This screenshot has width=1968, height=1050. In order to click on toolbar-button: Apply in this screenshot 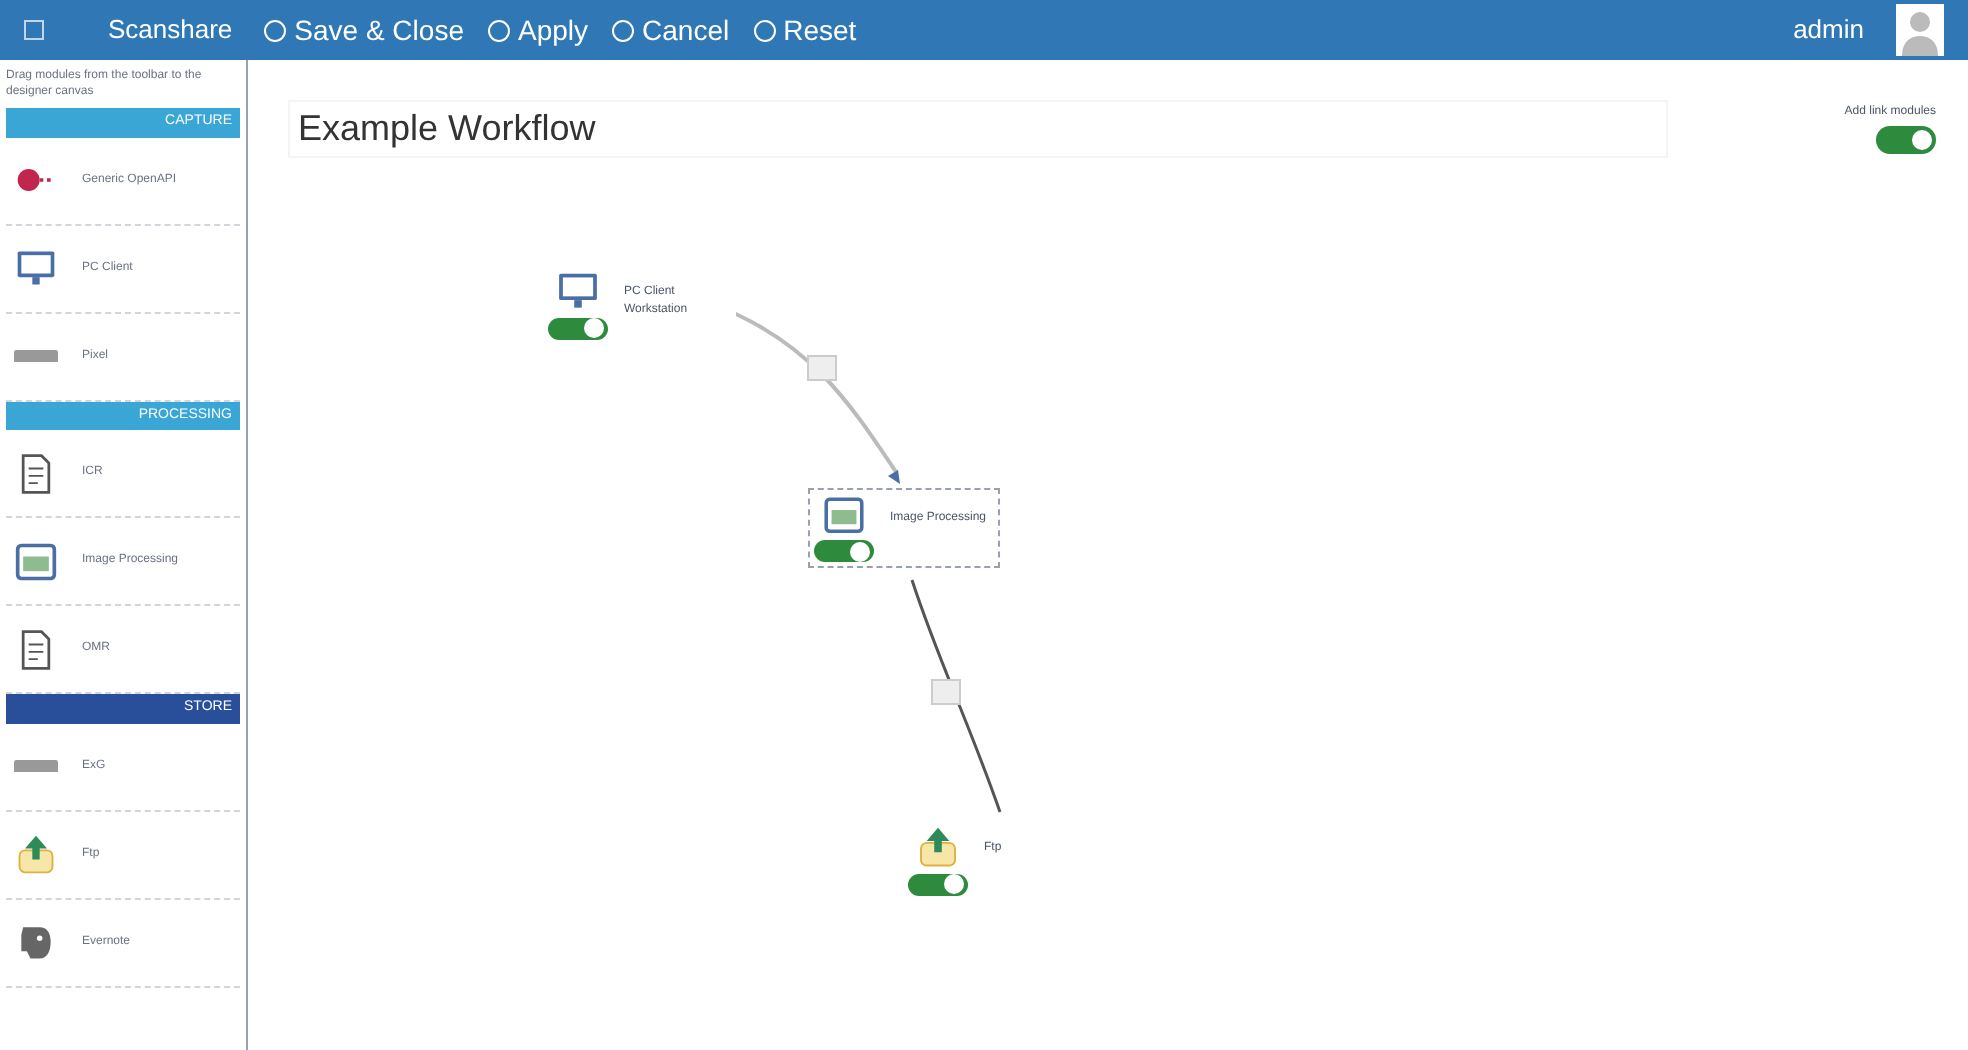, I will do `click(538, 30)`.